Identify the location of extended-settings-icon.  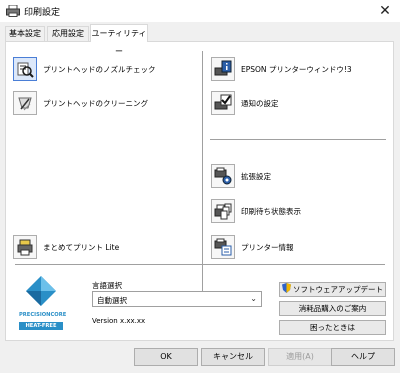
(223, 176).